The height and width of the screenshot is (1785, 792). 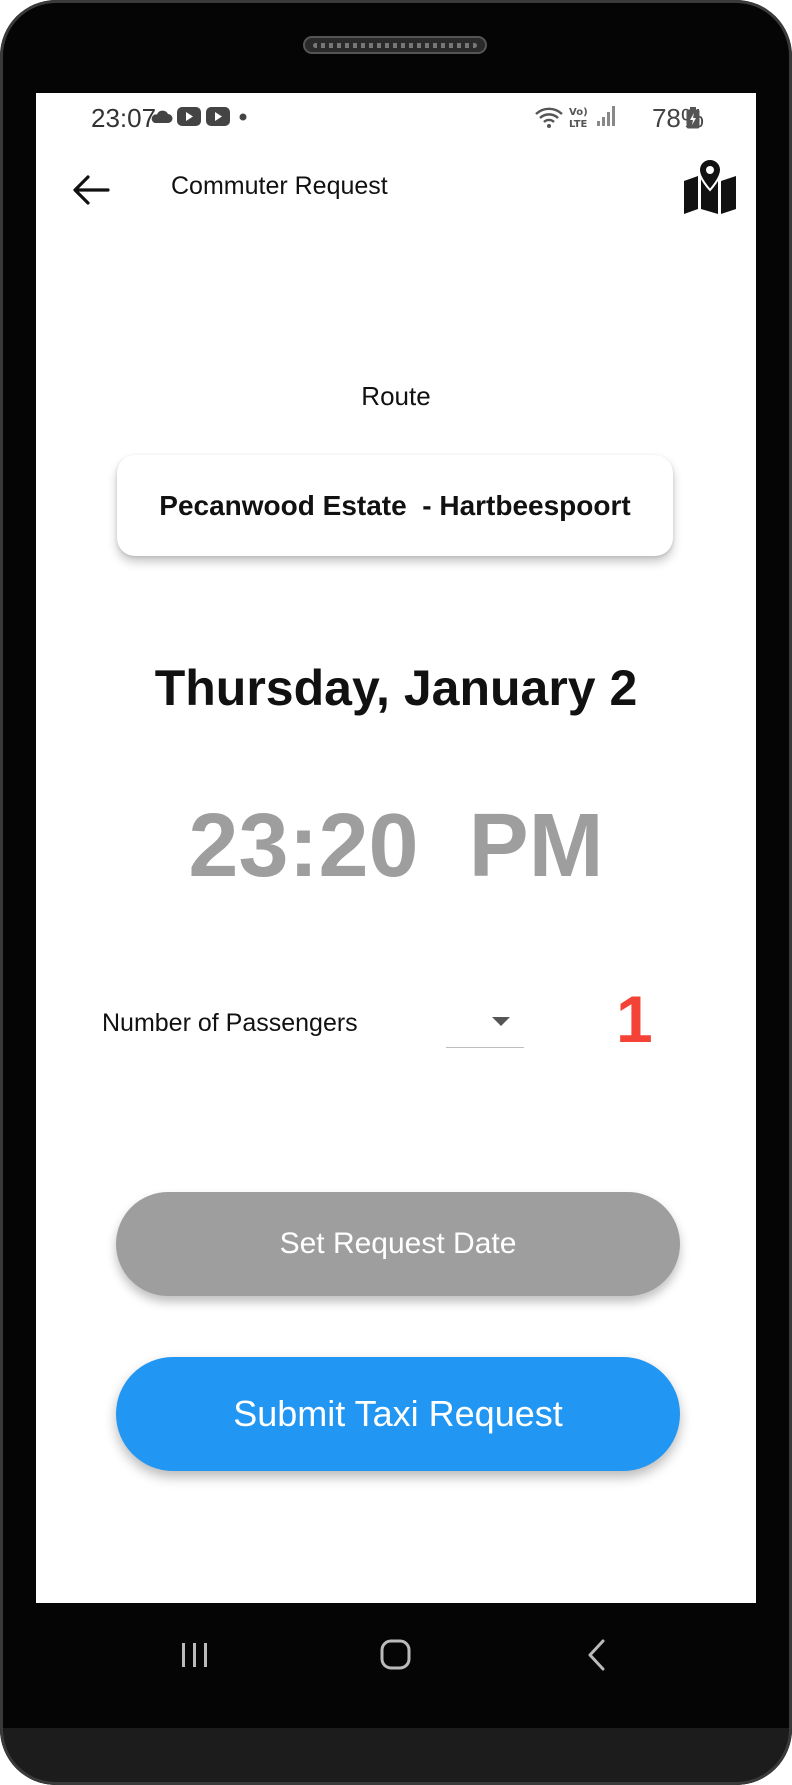 What do you see at coordinates (279, 186) in the screenshot?
I see `page-title: Commuter Request` at bounding box center [279, 186].